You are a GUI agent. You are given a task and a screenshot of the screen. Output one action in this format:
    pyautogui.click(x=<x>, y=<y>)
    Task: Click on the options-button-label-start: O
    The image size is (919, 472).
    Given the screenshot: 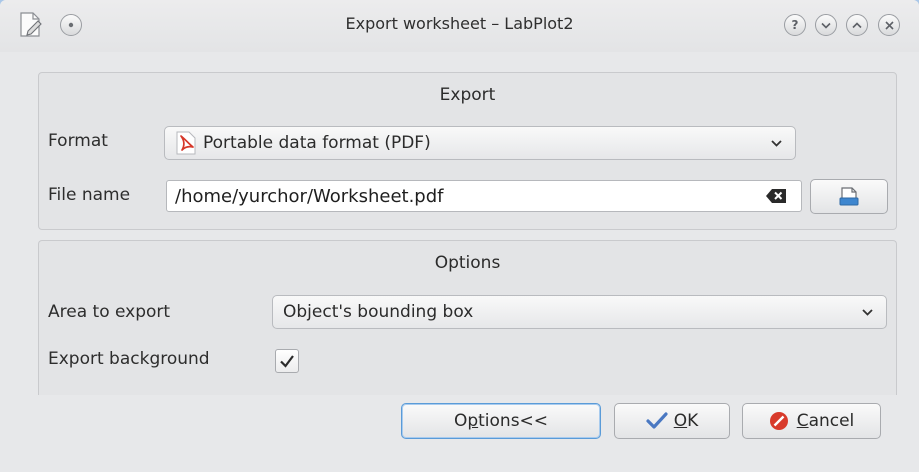 What is the action you would take?
    pyautogui.click(x=460, y=421)
    